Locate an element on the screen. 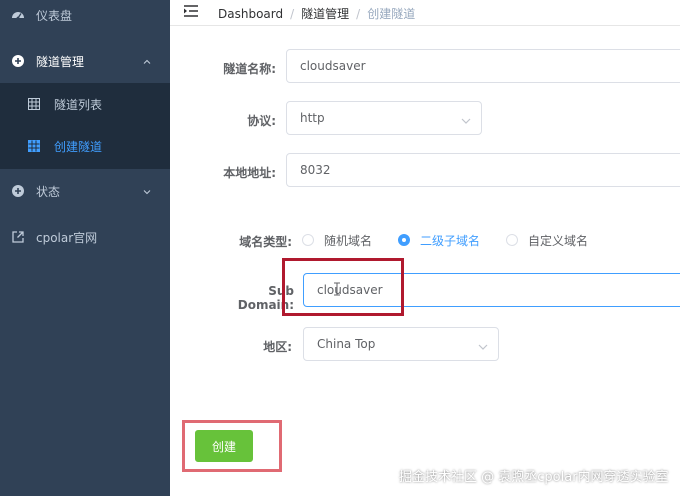 The height and width of the screenshot is (496, 680). sidebar-item-tunnel-management: 隧道管理 is located at coordinates (85, 61).